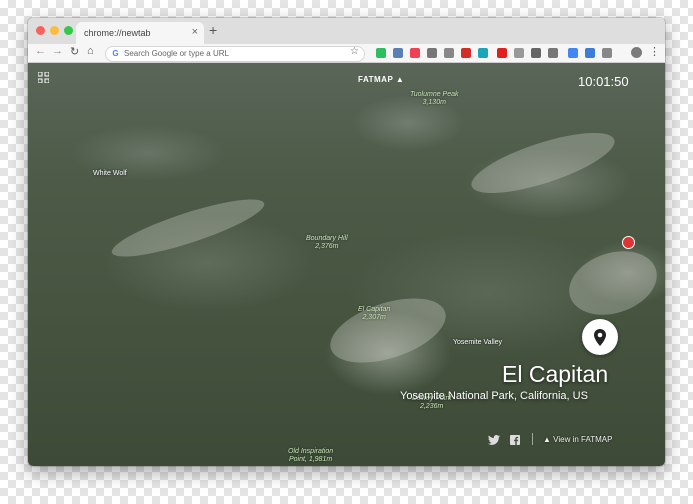 The image size is (693, 504). Describe the element at coordinates (415, 53) in the screenshot. I see `pocket-icon` at that location.